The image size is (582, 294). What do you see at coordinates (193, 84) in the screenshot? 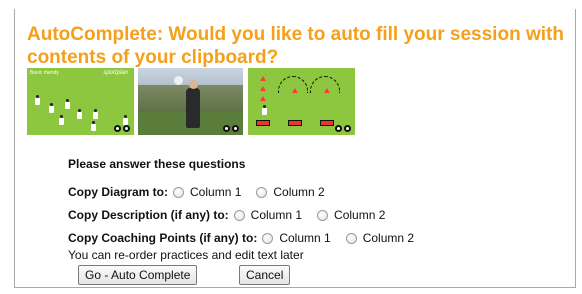
I see `player-head` at bounding box center [193, 84].